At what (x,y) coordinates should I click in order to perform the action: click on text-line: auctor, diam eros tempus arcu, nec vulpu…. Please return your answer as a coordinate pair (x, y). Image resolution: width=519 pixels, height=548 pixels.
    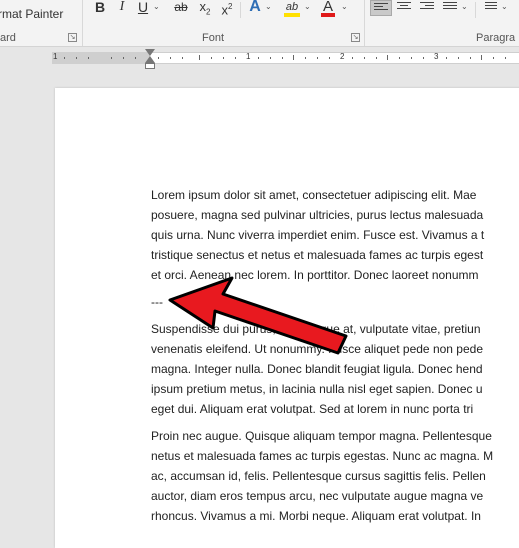
    Looking at the image, I should click on (317, 496).